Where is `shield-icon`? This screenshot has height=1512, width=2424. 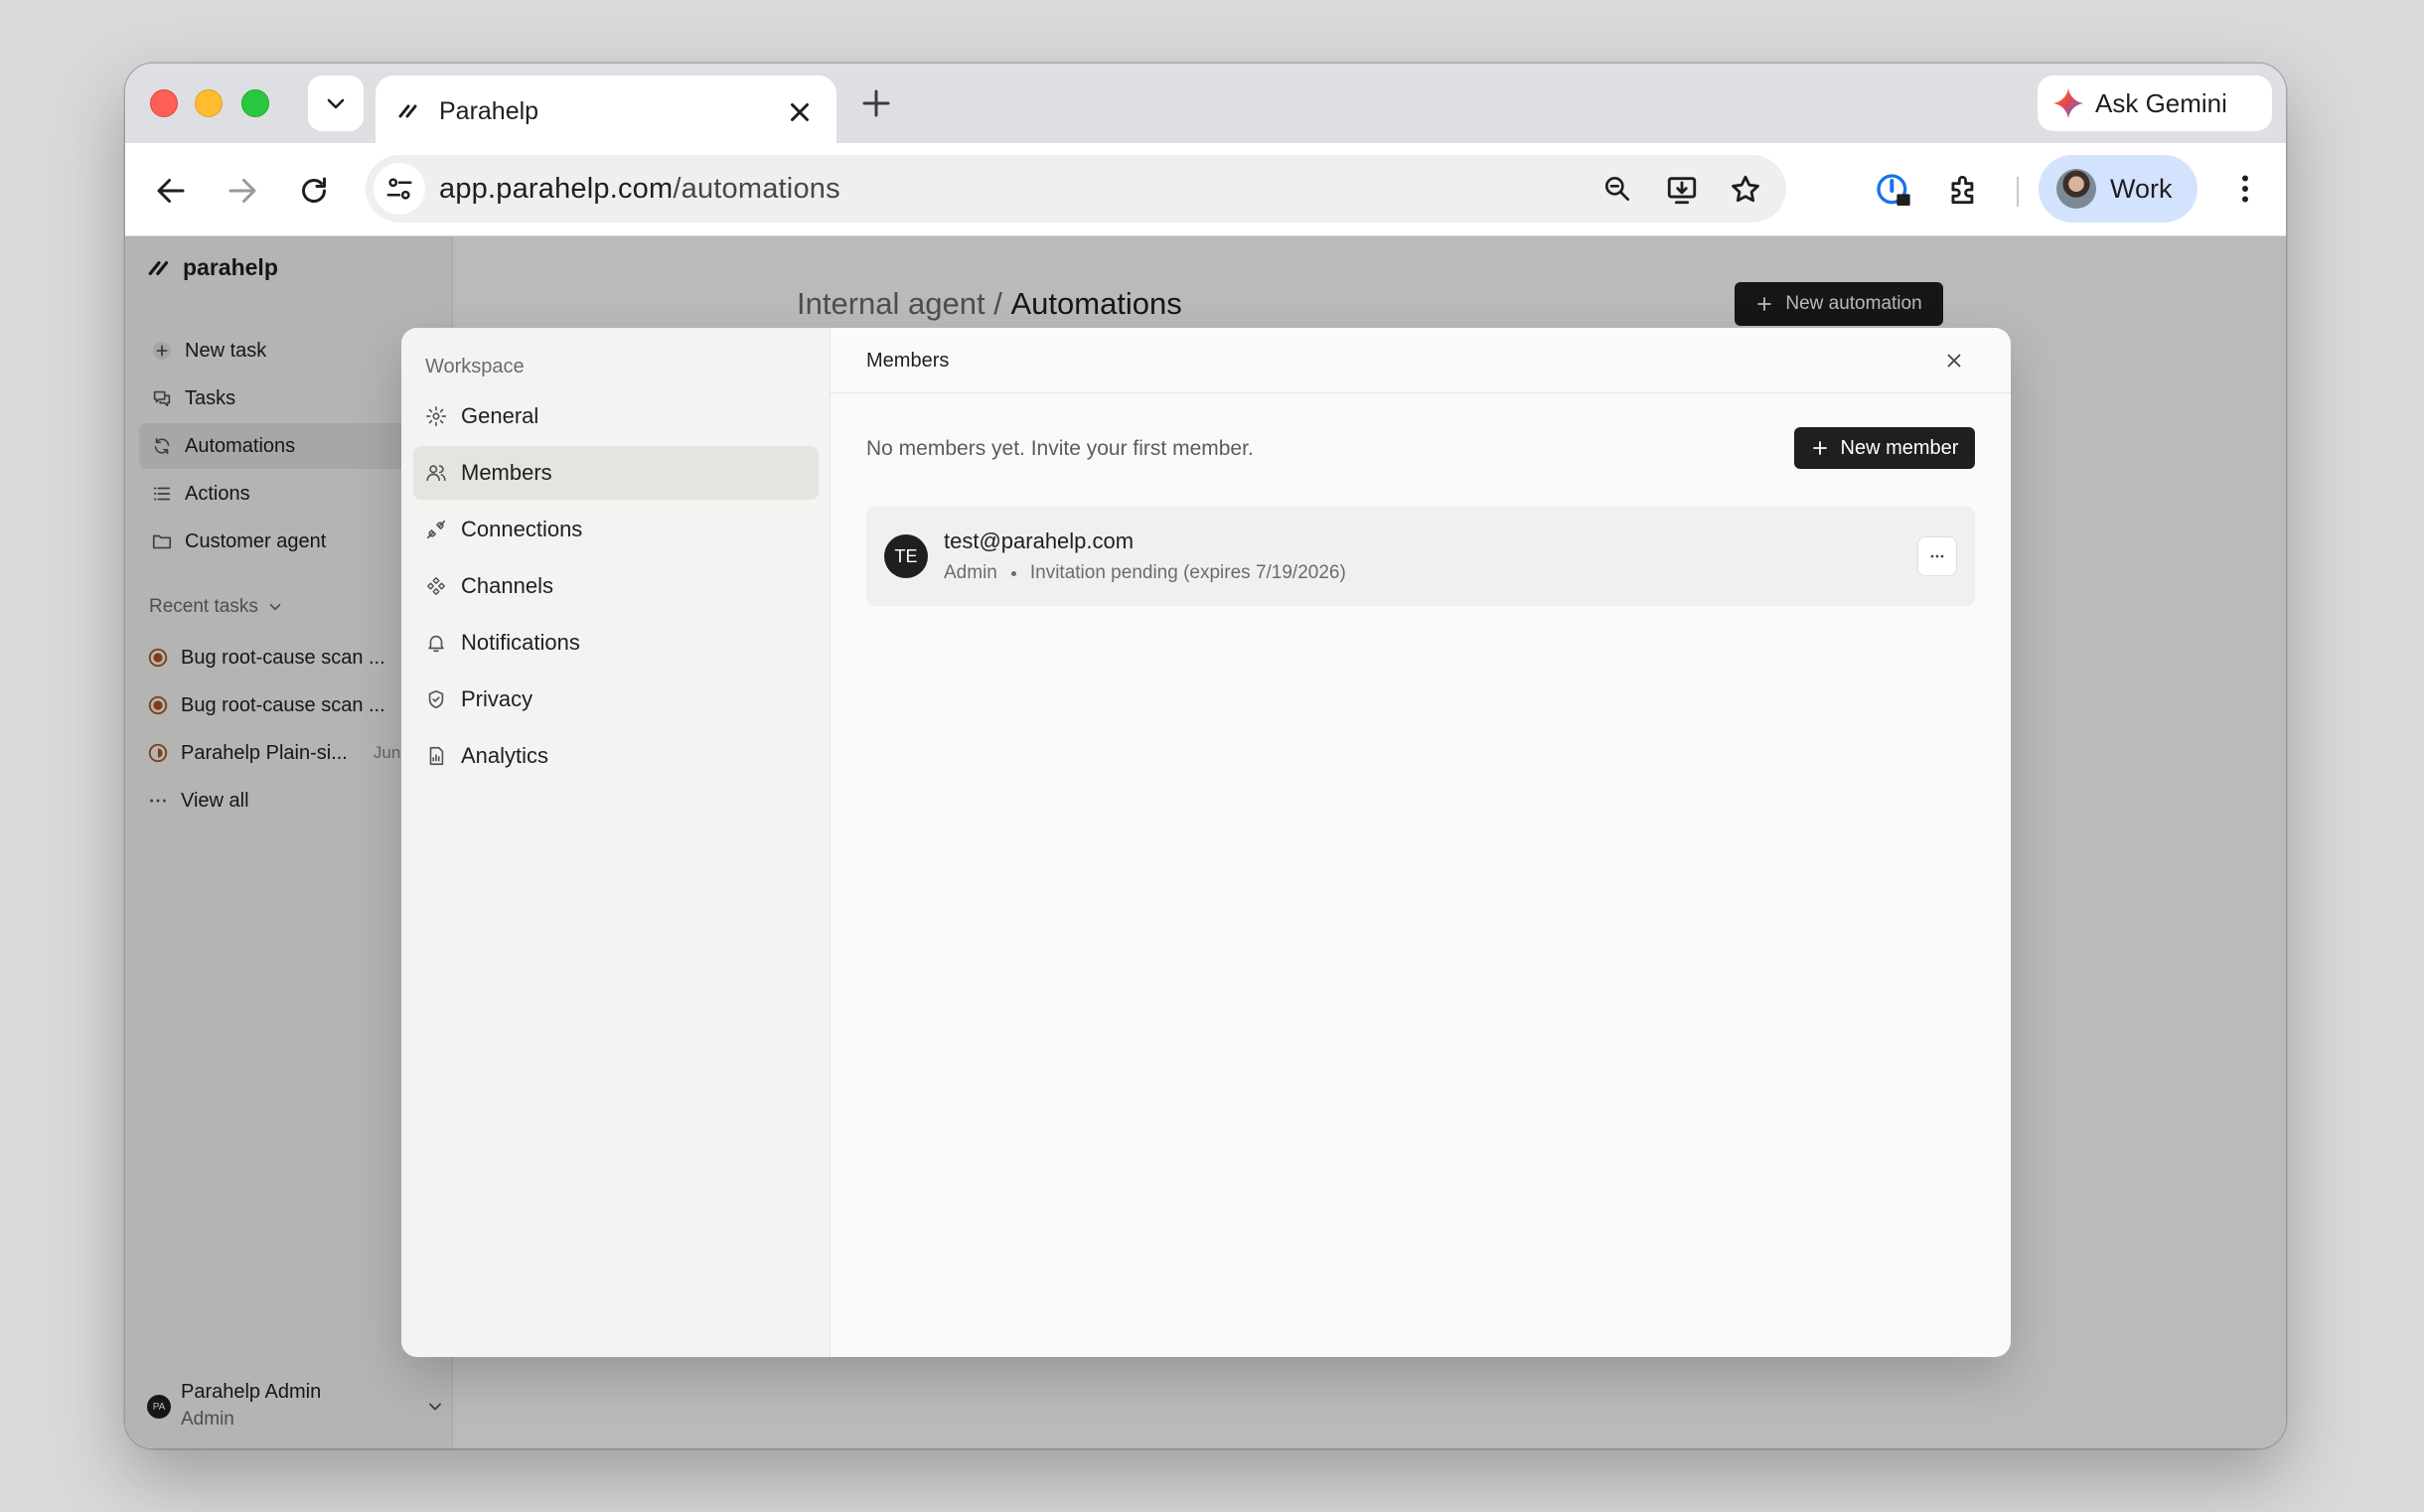 shield-icon is located at coordinates (436, 699).